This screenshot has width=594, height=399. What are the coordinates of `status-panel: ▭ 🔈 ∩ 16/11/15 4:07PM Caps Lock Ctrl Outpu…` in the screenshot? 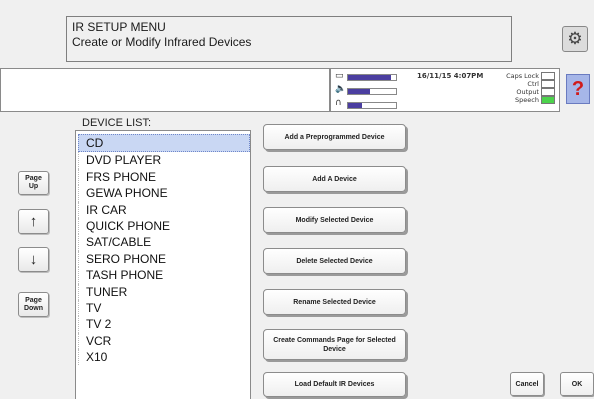 It's located at (445, 90).